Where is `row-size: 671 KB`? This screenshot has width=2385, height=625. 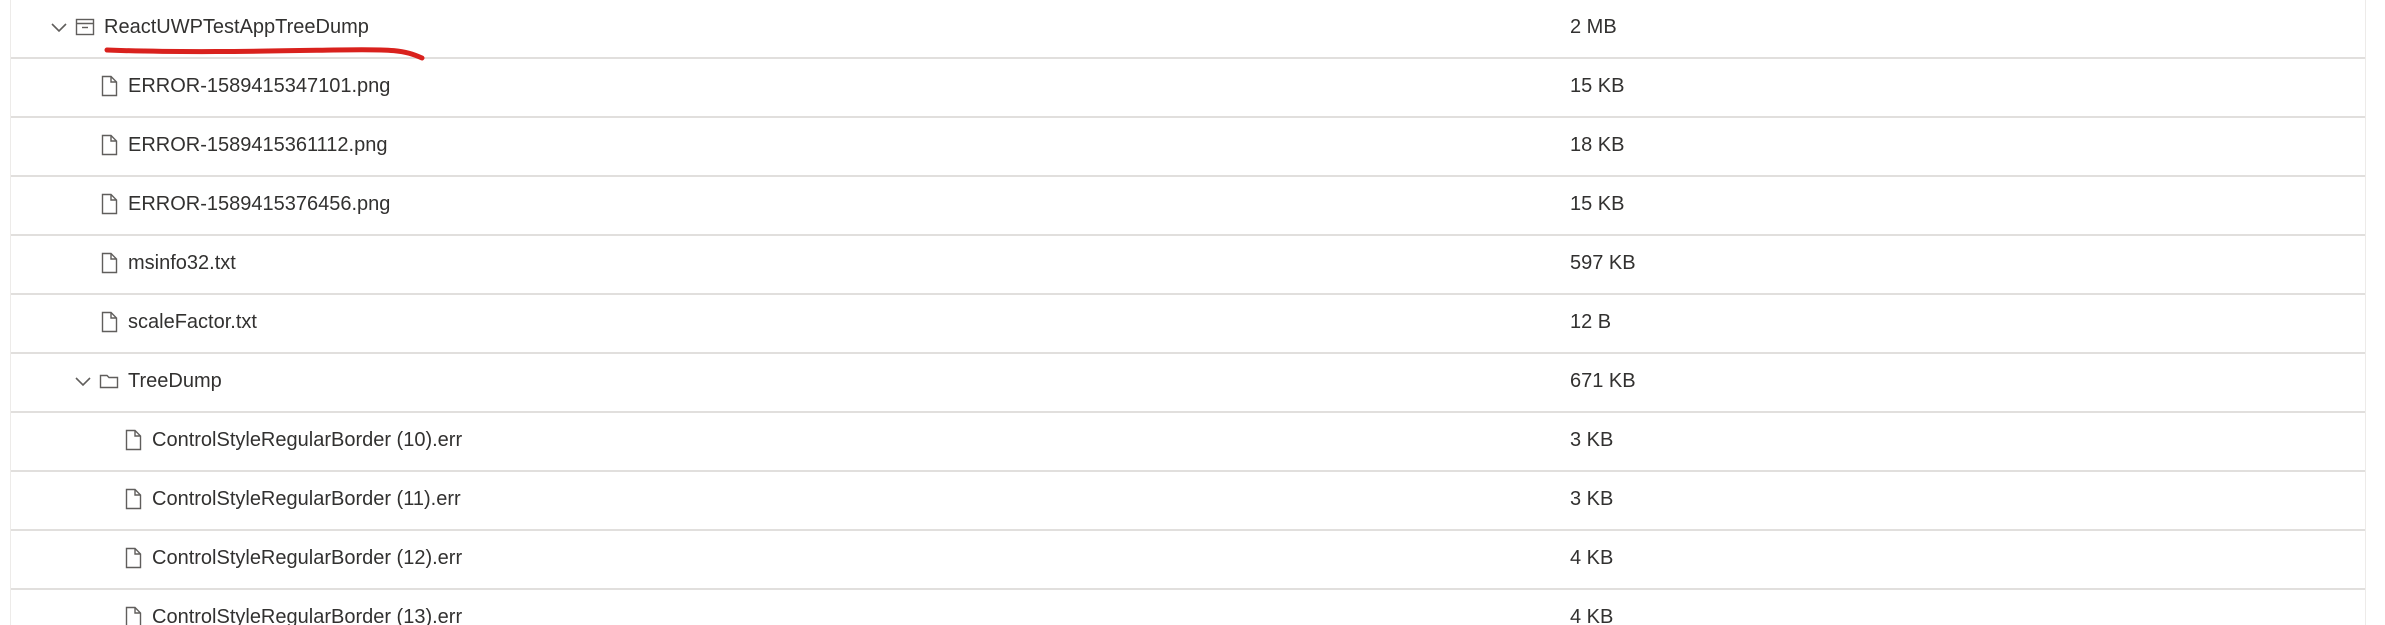 row-size: 671 KB is located at coordinates (1603, 381).